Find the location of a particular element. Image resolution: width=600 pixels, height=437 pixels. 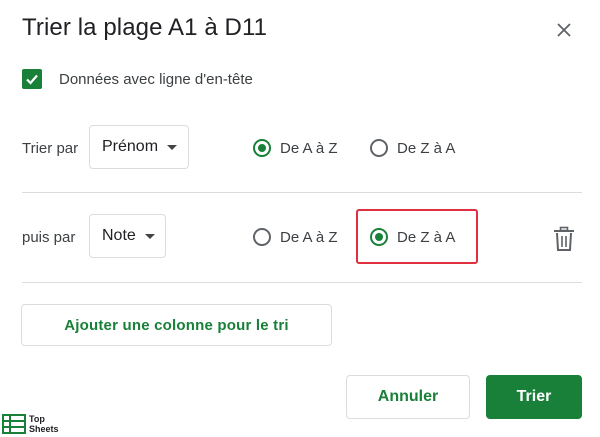

sort-column-value: Prénom is located at coordinates (130, 146).